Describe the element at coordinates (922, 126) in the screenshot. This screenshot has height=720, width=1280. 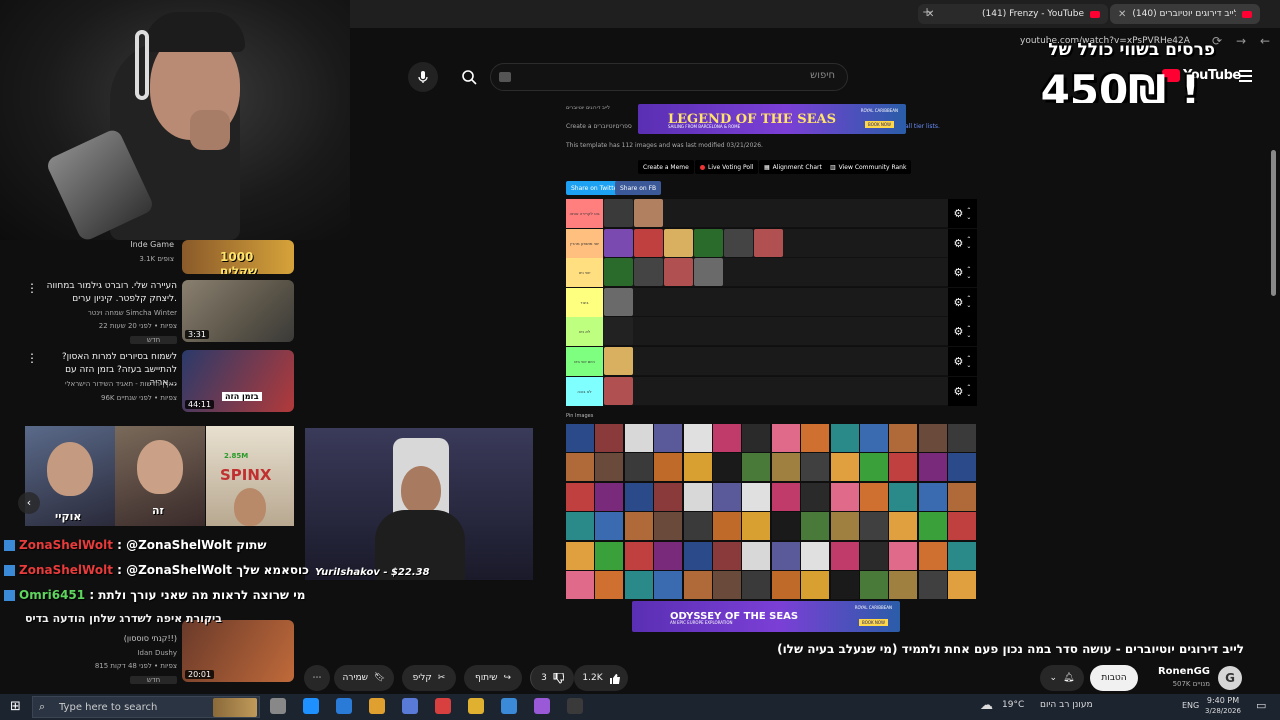
I see `all-tier-lists-link: all tier lists.` at that location.